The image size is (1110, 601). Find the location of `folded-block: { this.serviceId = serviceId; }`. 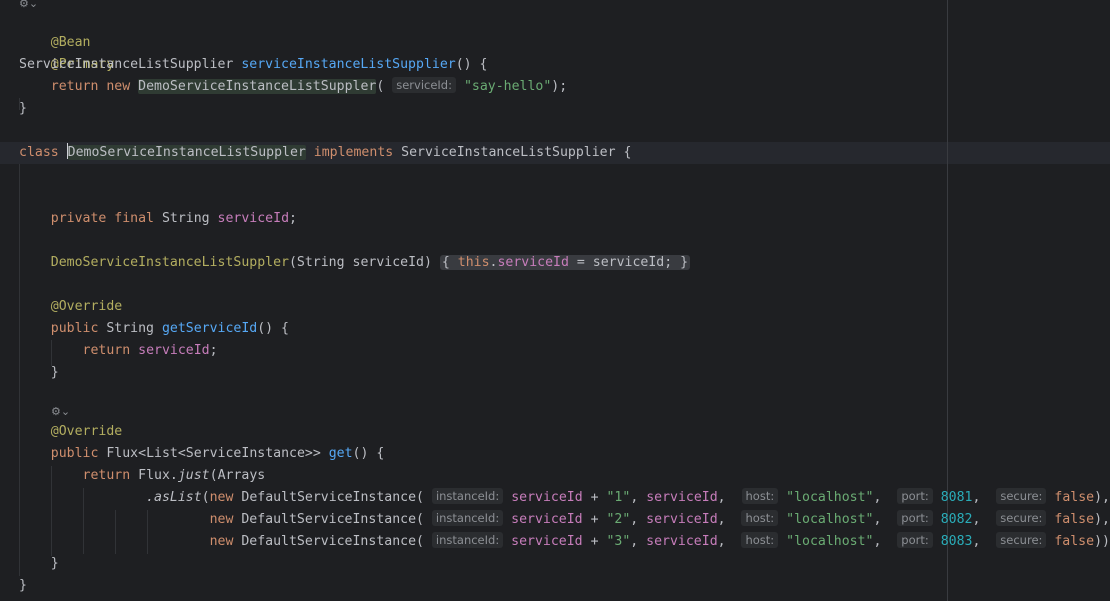

folded-block: { this.serviceId = serviceId; } is located at coordinates (565, 262).